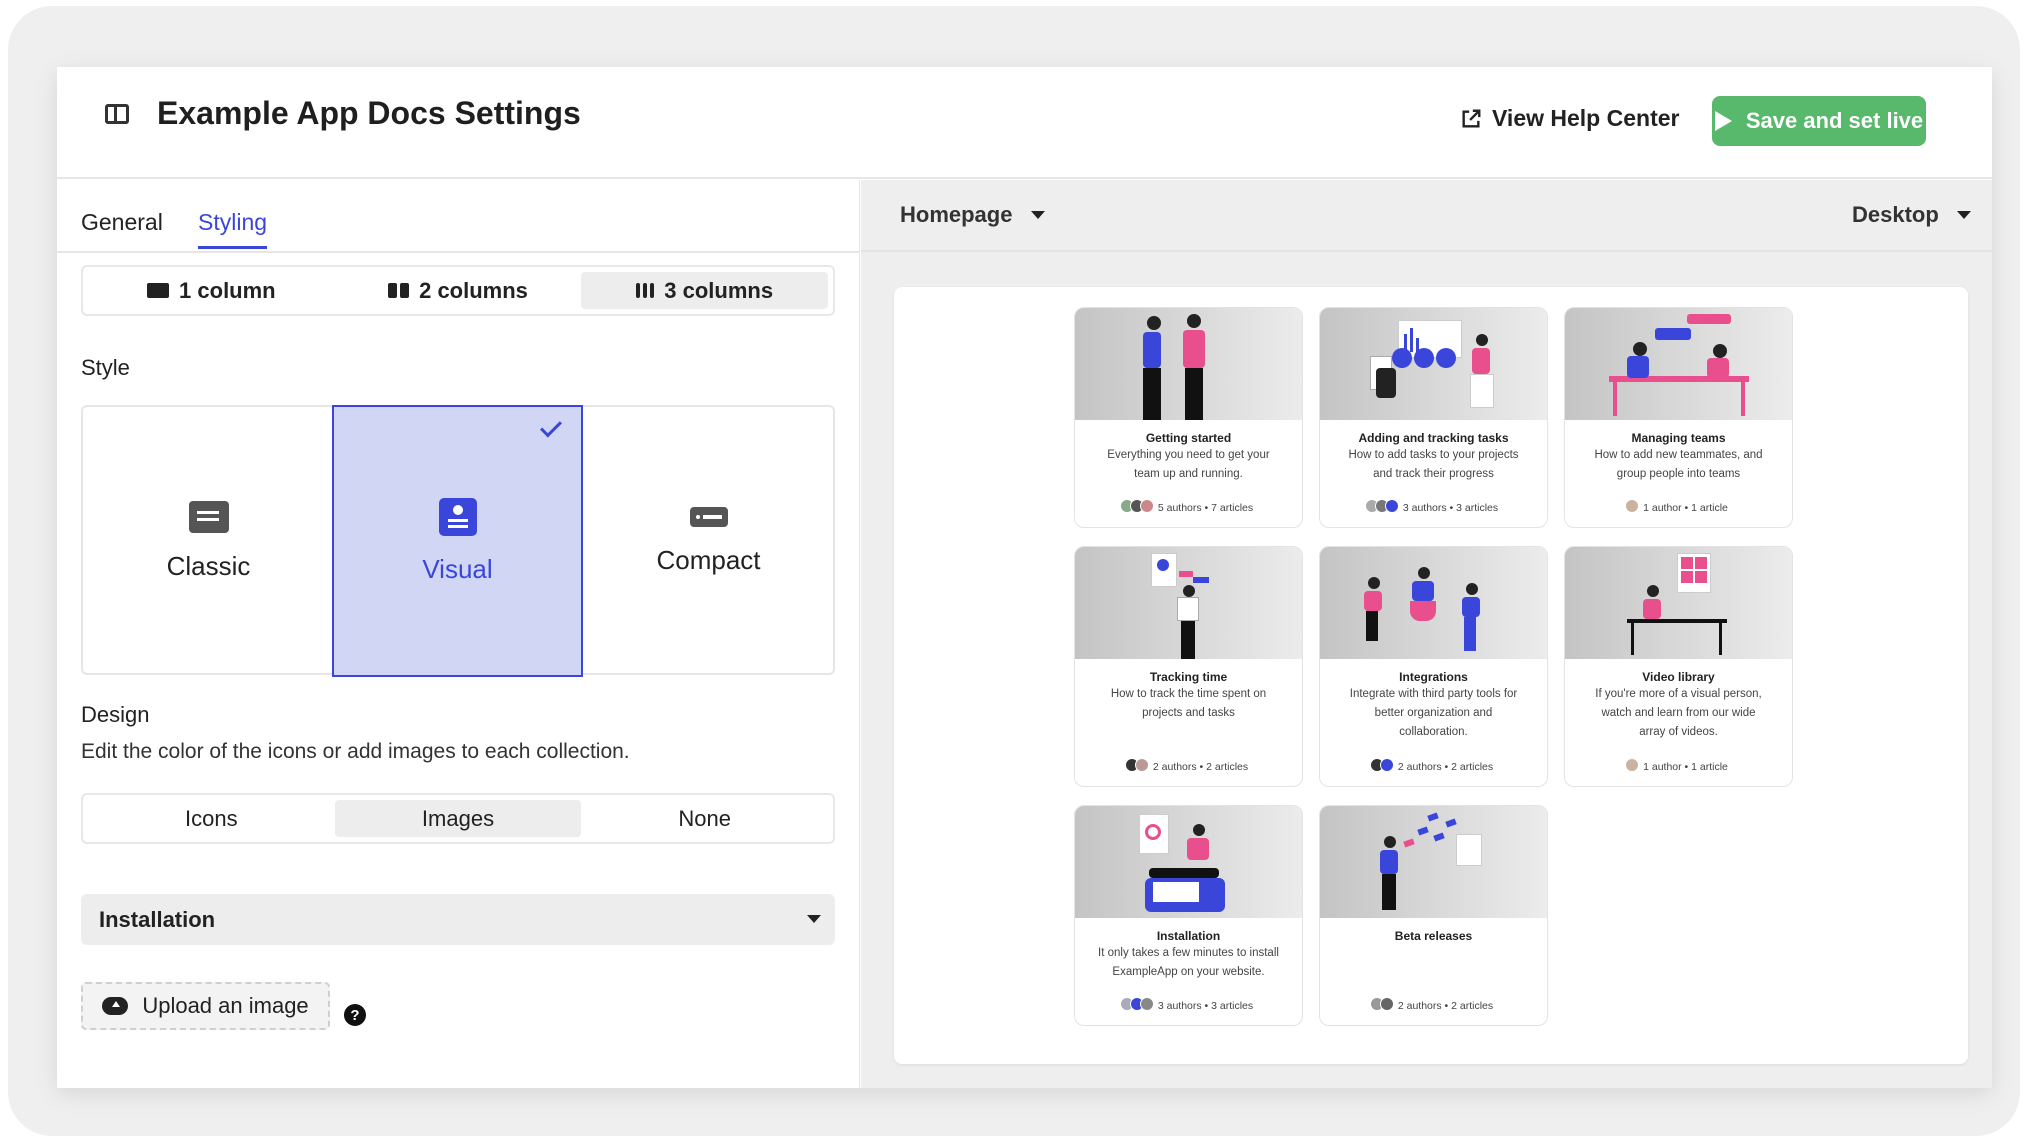 This screenshot has height=1142, width=2026. Describe the element at coordinates (208, 565) in the screenshot. I see `classic-label: Classic` at that location.